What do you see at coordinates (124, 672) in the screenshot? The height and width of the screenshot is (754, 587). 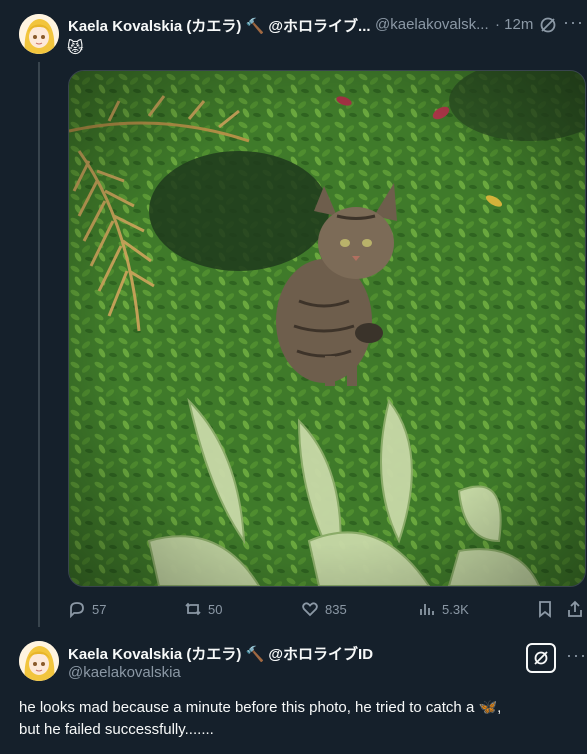 I see `handle: @kaelakovalskia` at bounding box center [124, 672].